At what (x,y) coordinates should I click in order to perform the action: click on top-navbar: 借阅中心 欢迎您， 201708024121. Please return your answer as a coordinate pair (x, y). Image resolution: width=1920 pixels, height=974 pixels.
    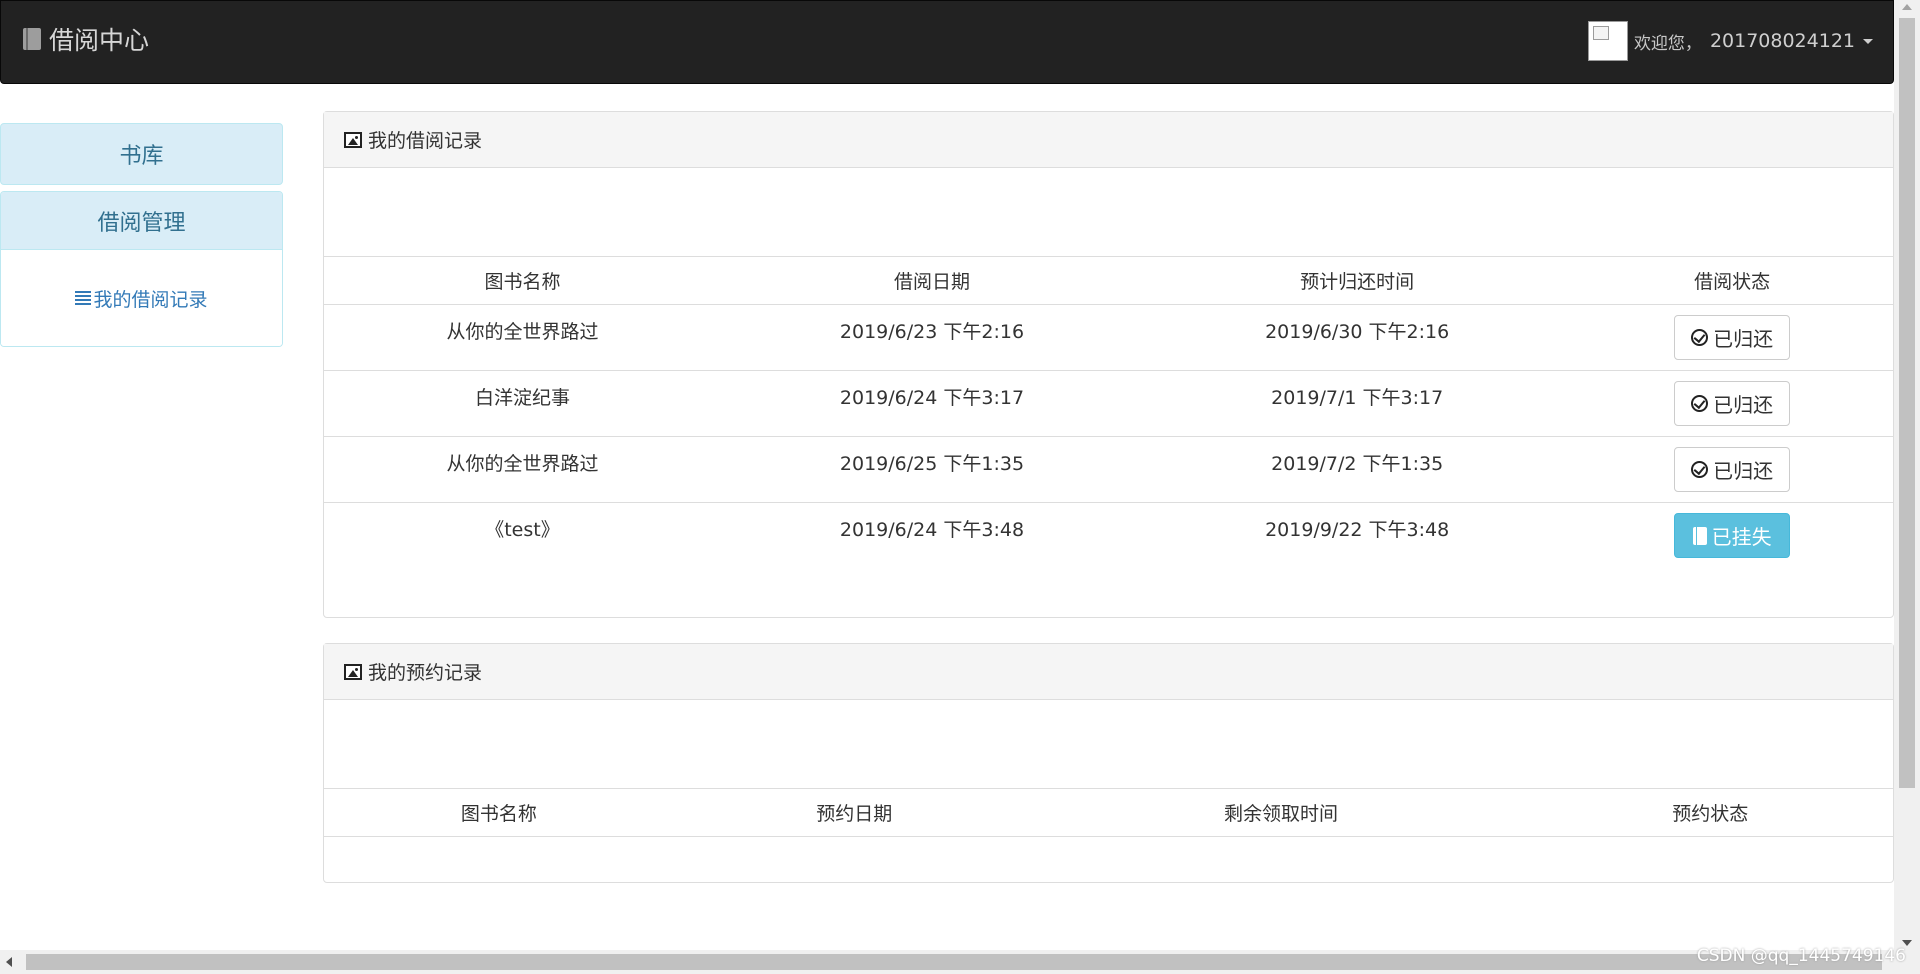
    Looking at the image, I should click on (947, 42).